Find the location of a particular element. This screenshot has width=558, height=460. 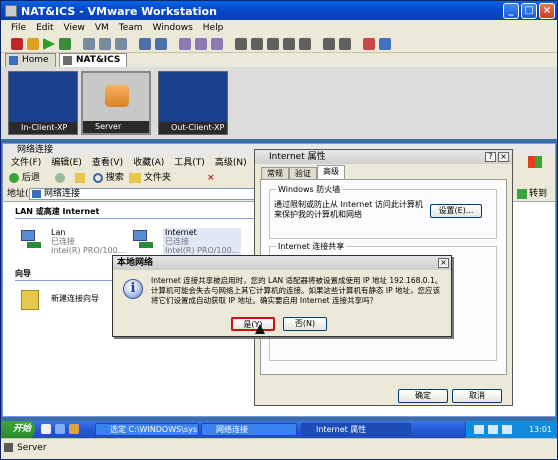

appliance-icon is located at coordinates (217, 44).